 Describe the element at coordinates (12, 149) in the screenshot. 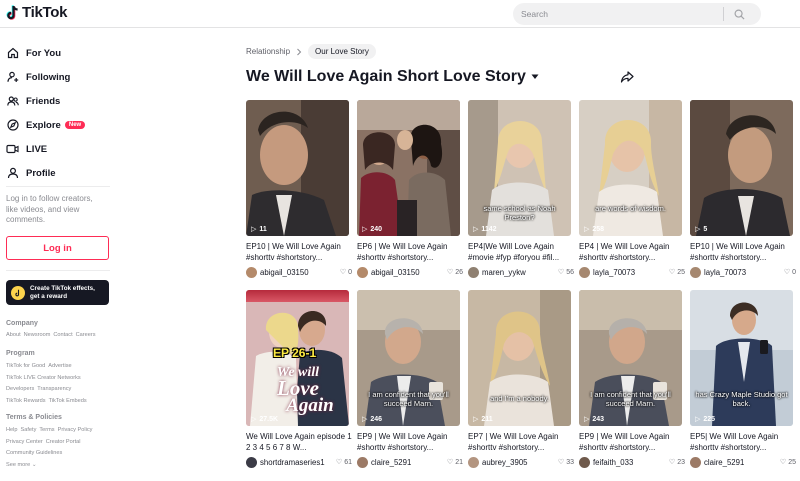

I see `live-icon` at that location.